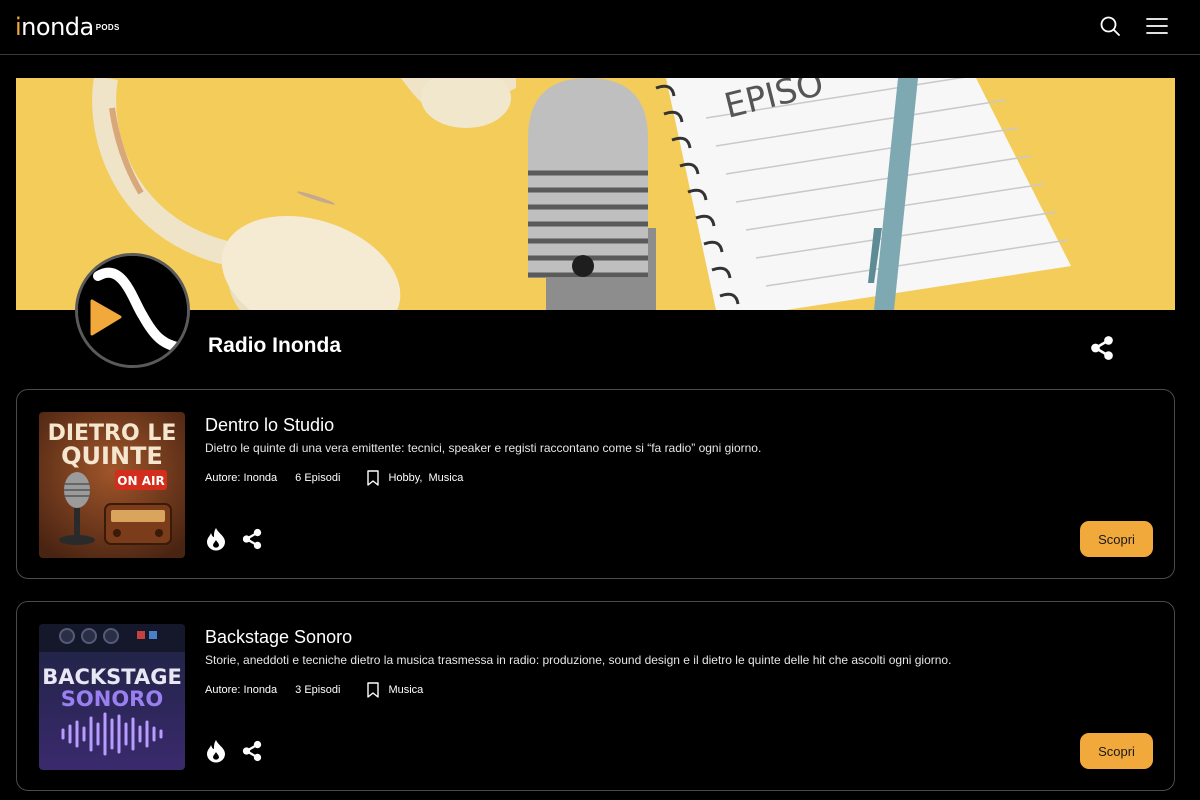 This screenshot has width=1200, height=800. Describe the element at coordinates (278, 637) in the screenshot. I see `podcast-title: Backstage Sonoro` at that location.